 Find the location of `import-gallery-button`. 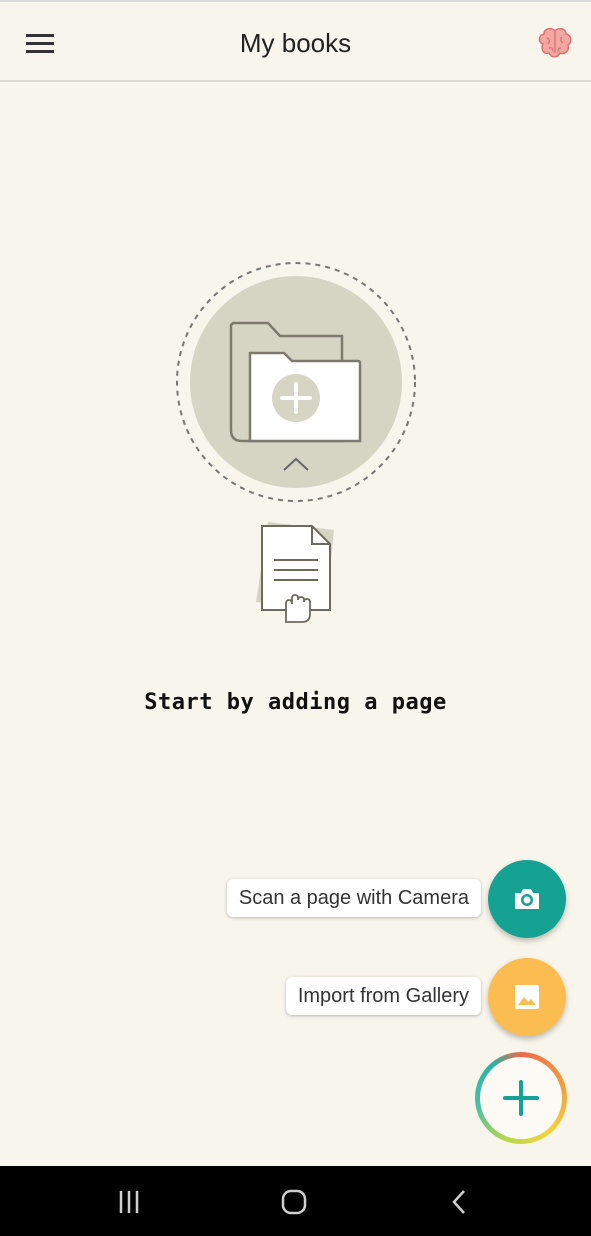

import-gallery-button is located at coordinates (527, 997).